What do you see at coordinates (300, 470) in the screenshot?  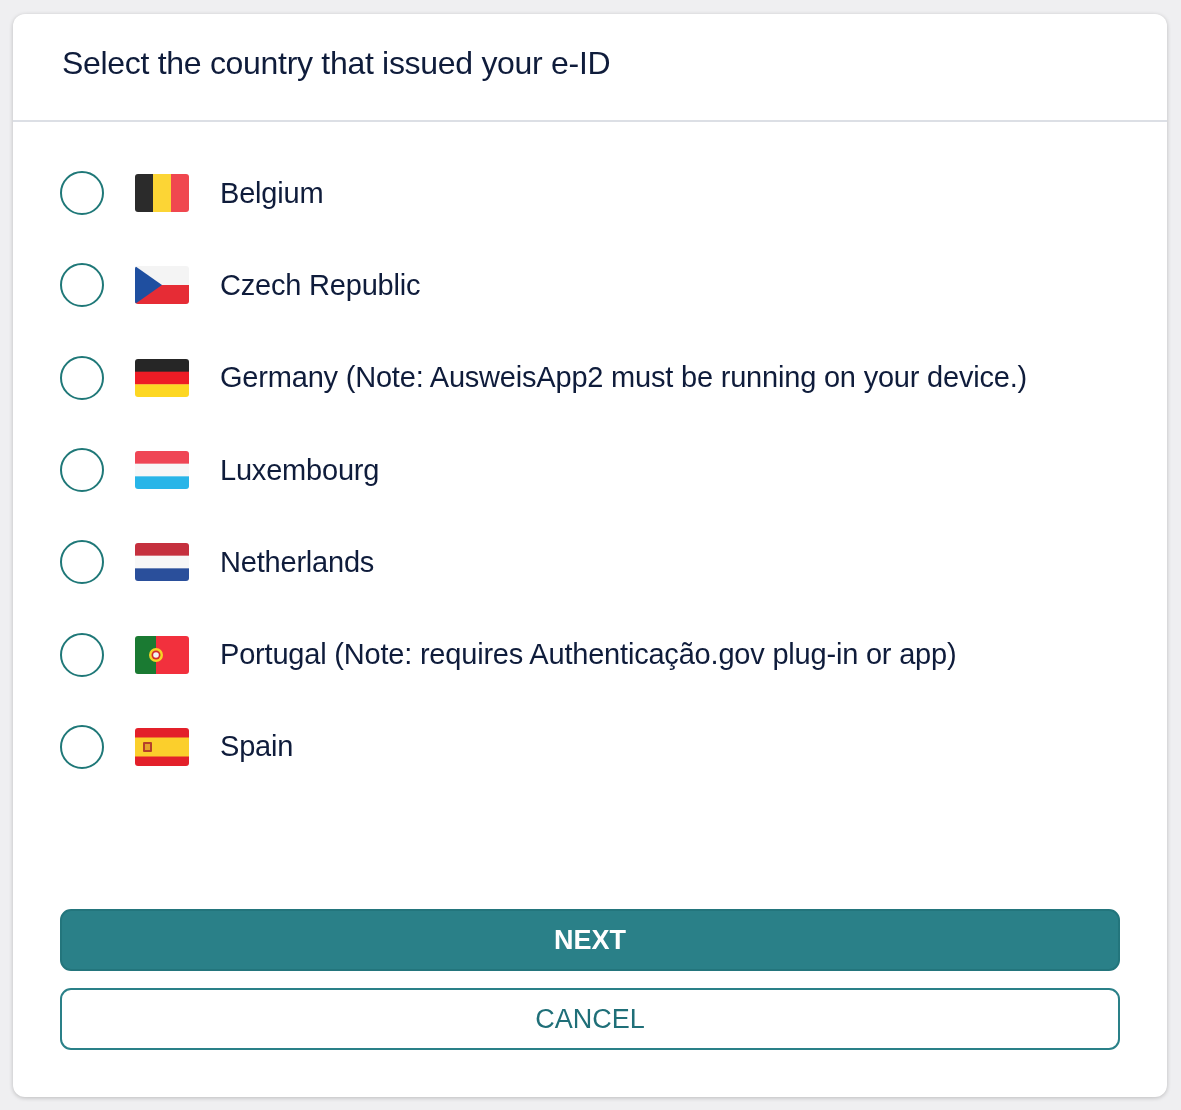 I see `country-label: Luxembourg` at bounding box center [300, 470].